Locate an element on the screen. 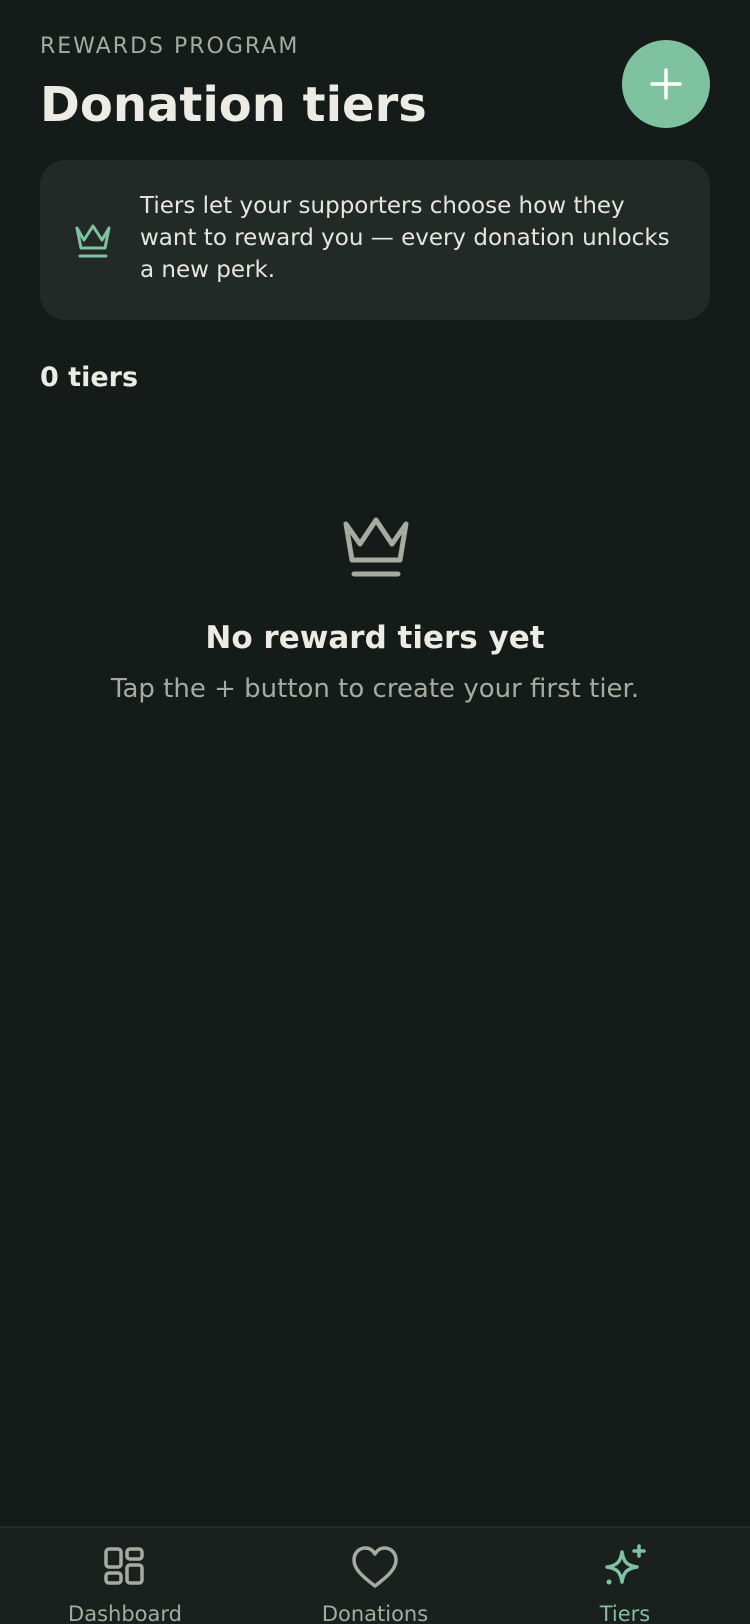  page-title: Donation tiers is located at coordinates (233, 105).